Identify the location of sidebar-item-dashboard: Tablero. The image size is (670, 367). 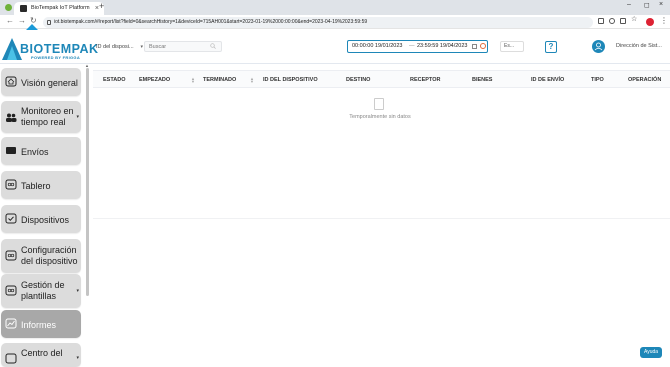
(41, 185).